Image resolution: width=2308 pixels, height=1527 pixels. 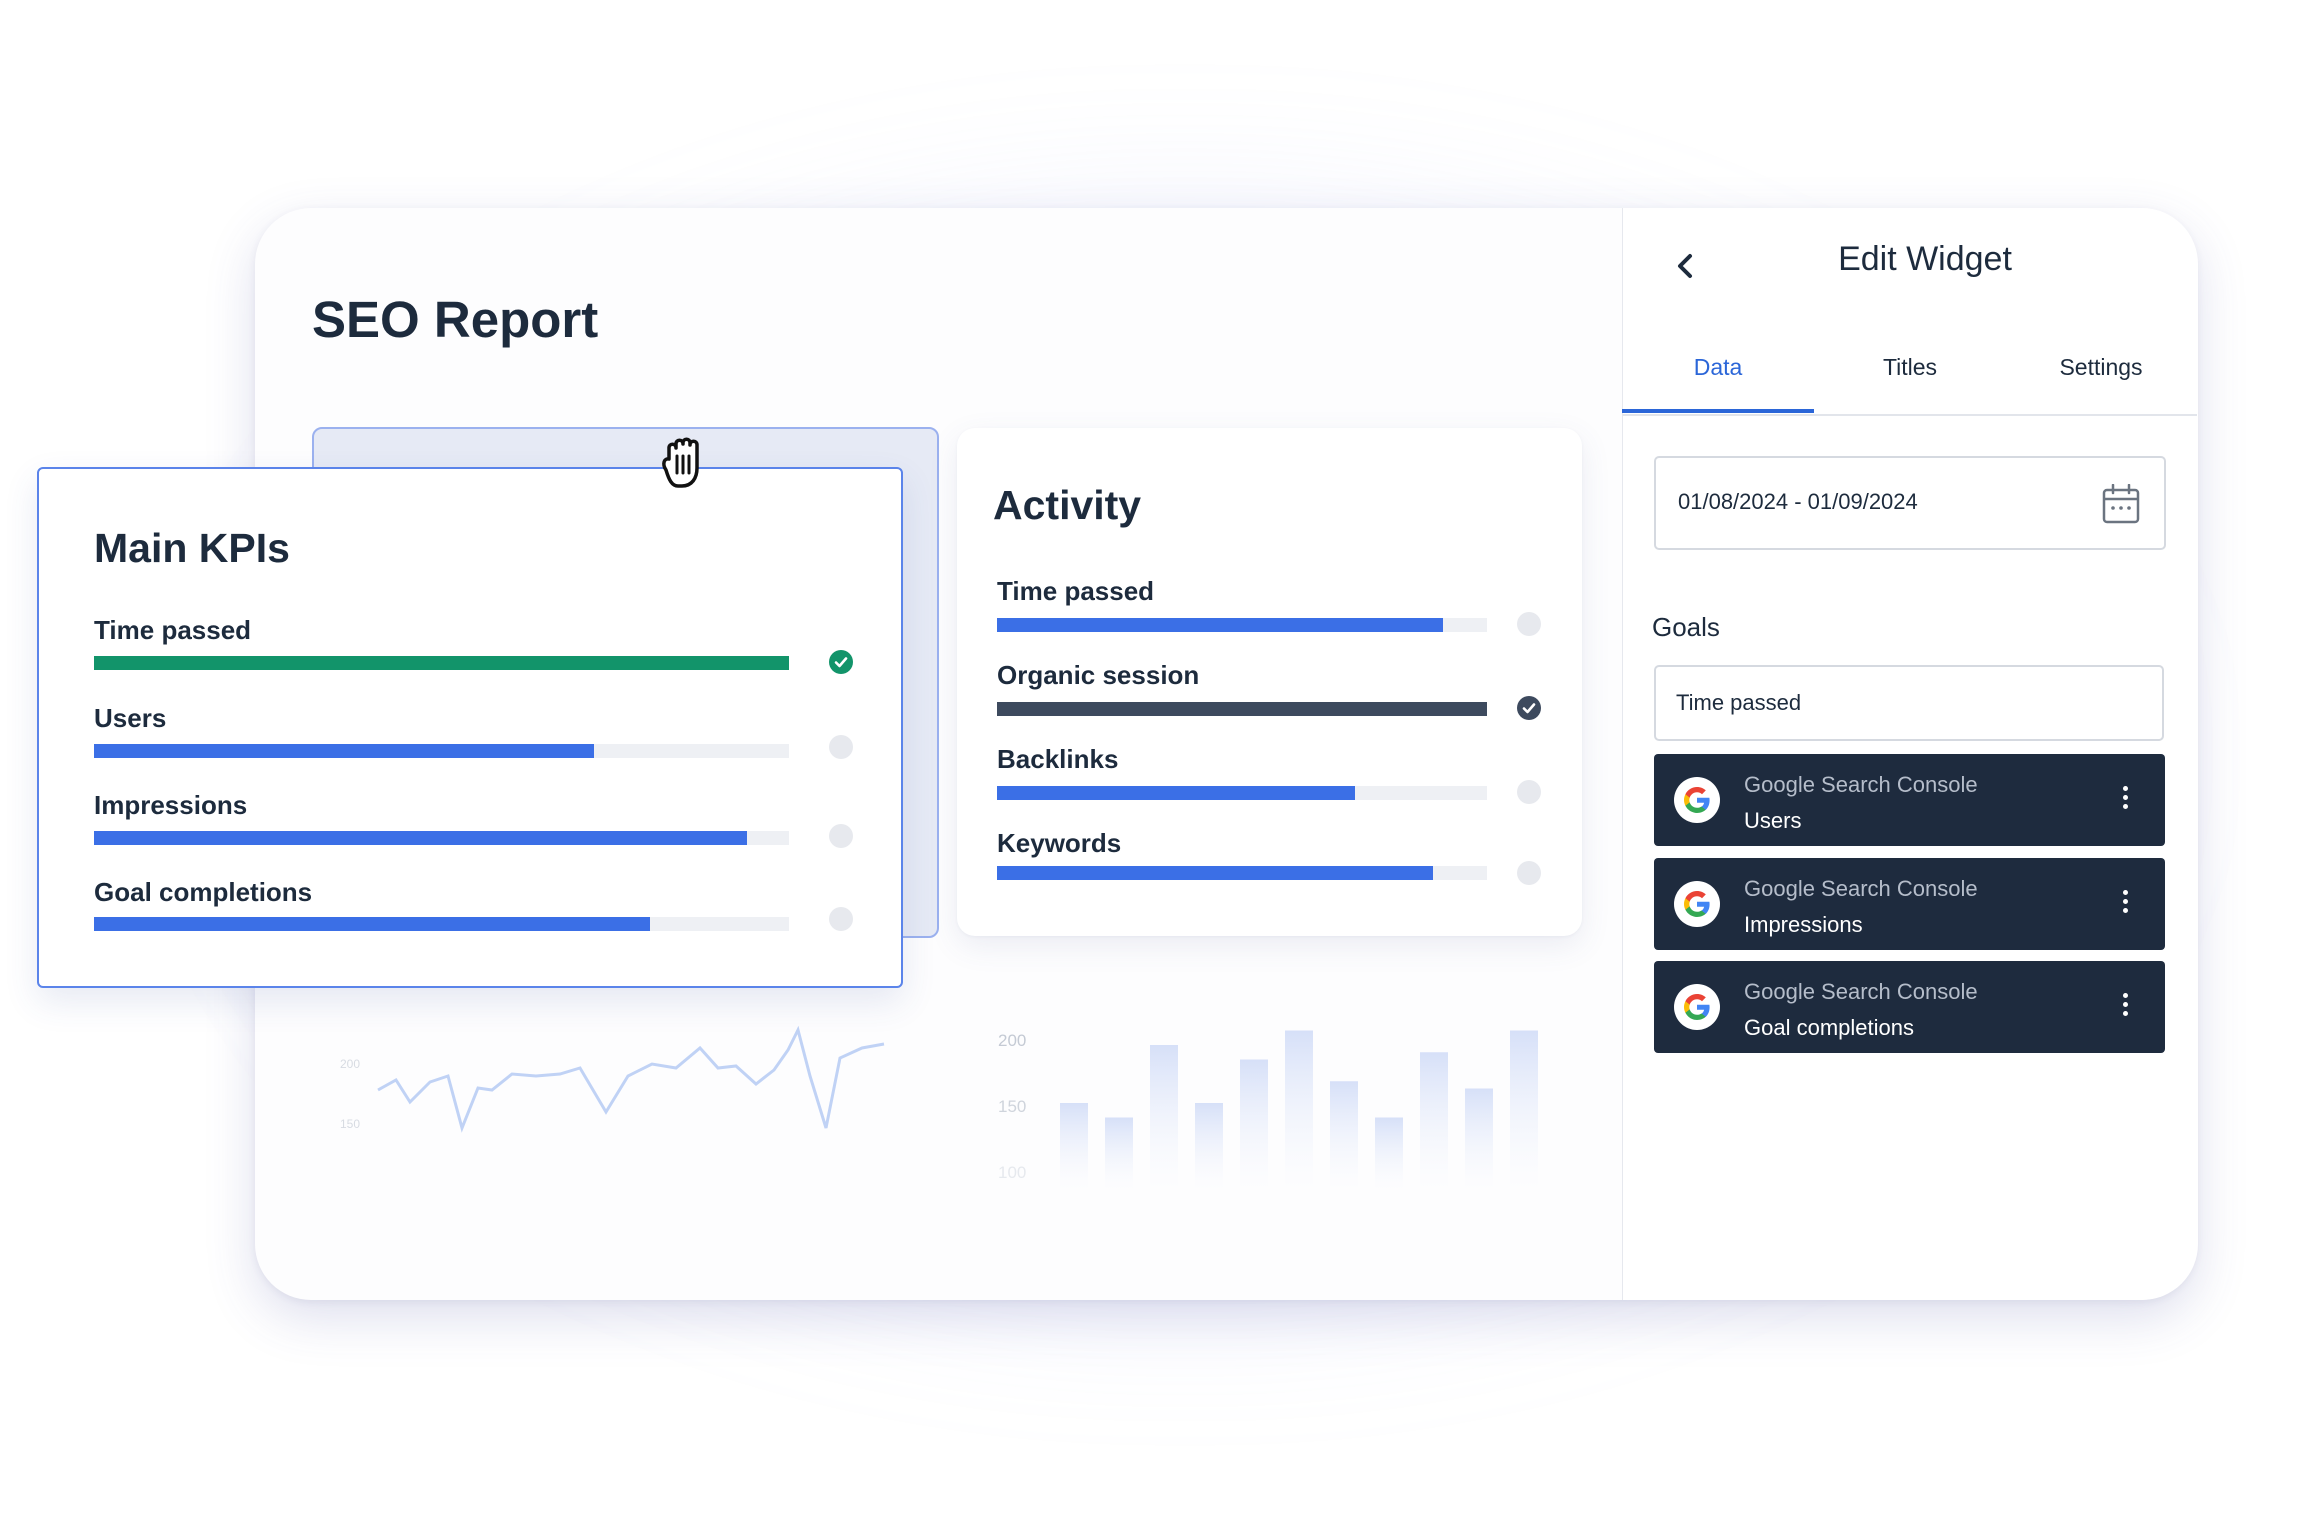 I want to click on faded-line-series, so click(x=631, y=1079).